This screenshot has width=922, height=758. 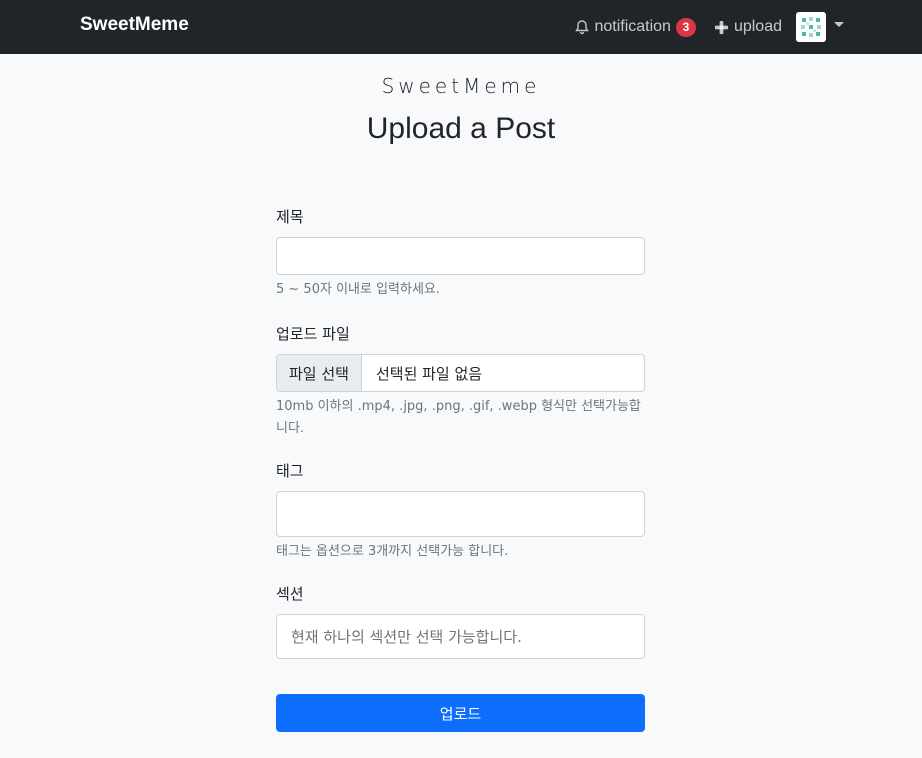 What do you see at coordinates (290, 217) in the screenshot?
I see `title-label: 제목` at bounding box center [290, 217].